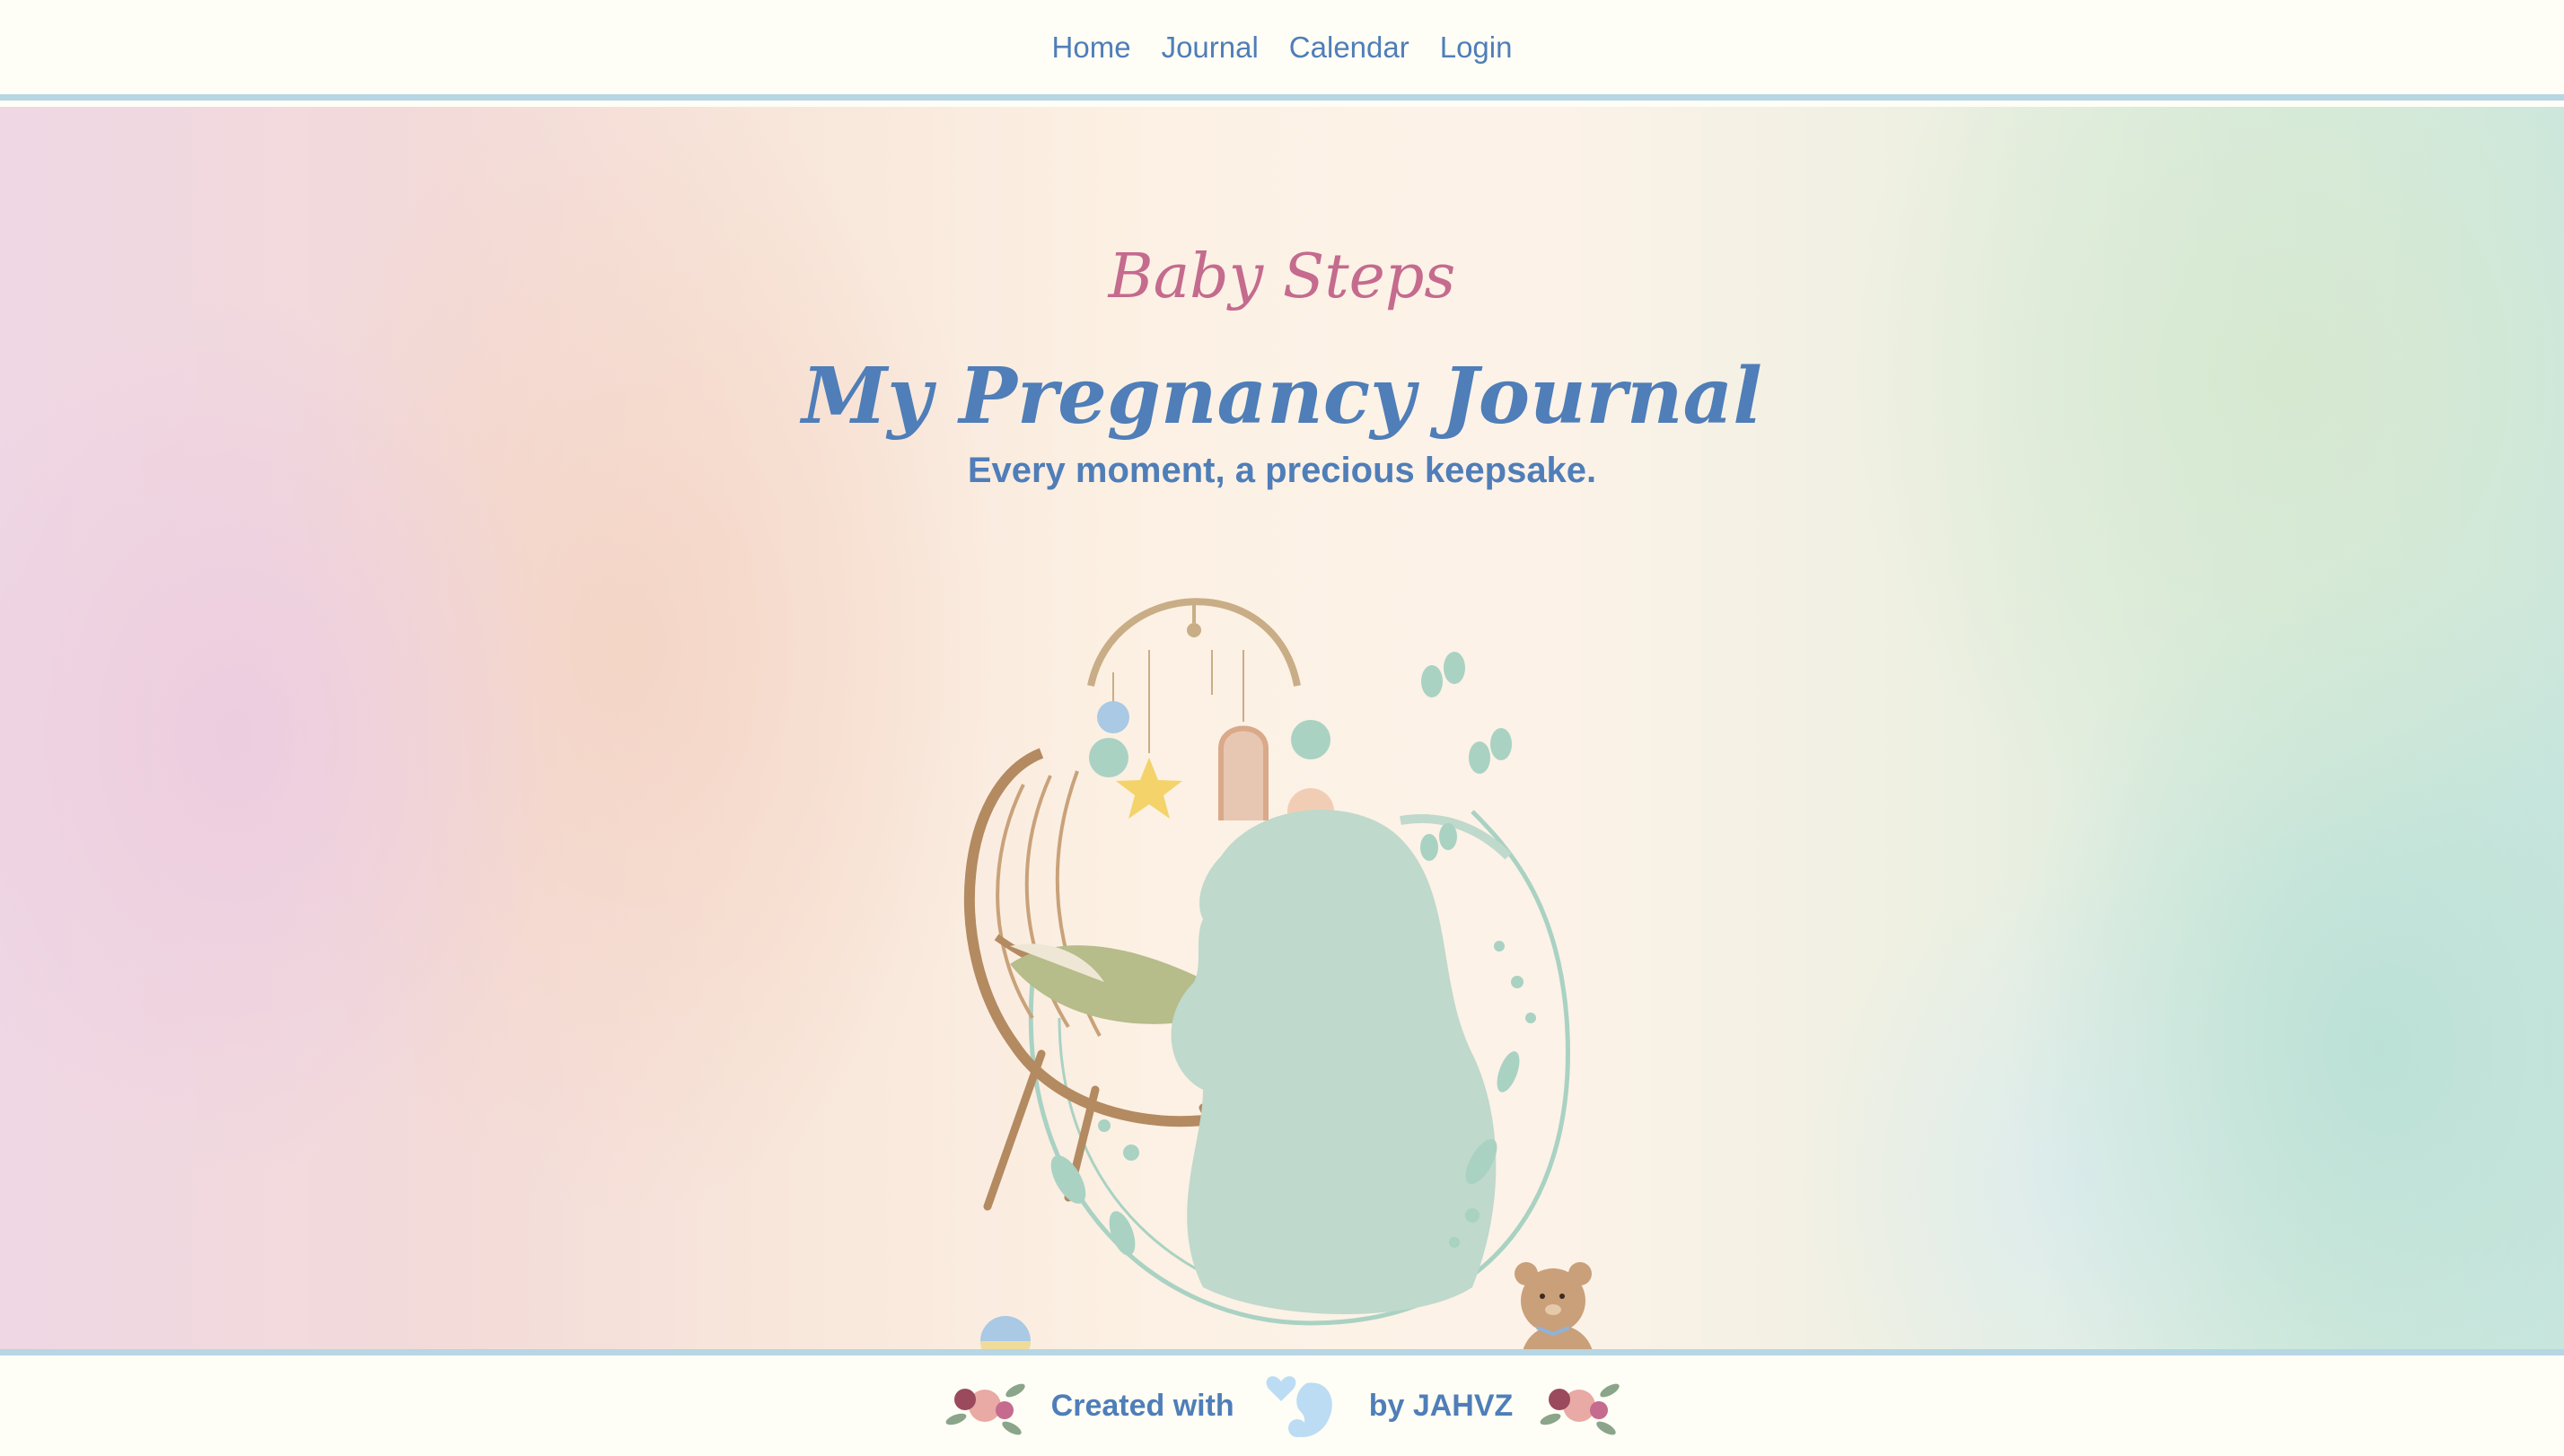 This screenshot has height=1456, width=2564. I want to click on footer: Created with by JAHVZ, so click(1282, 1402).